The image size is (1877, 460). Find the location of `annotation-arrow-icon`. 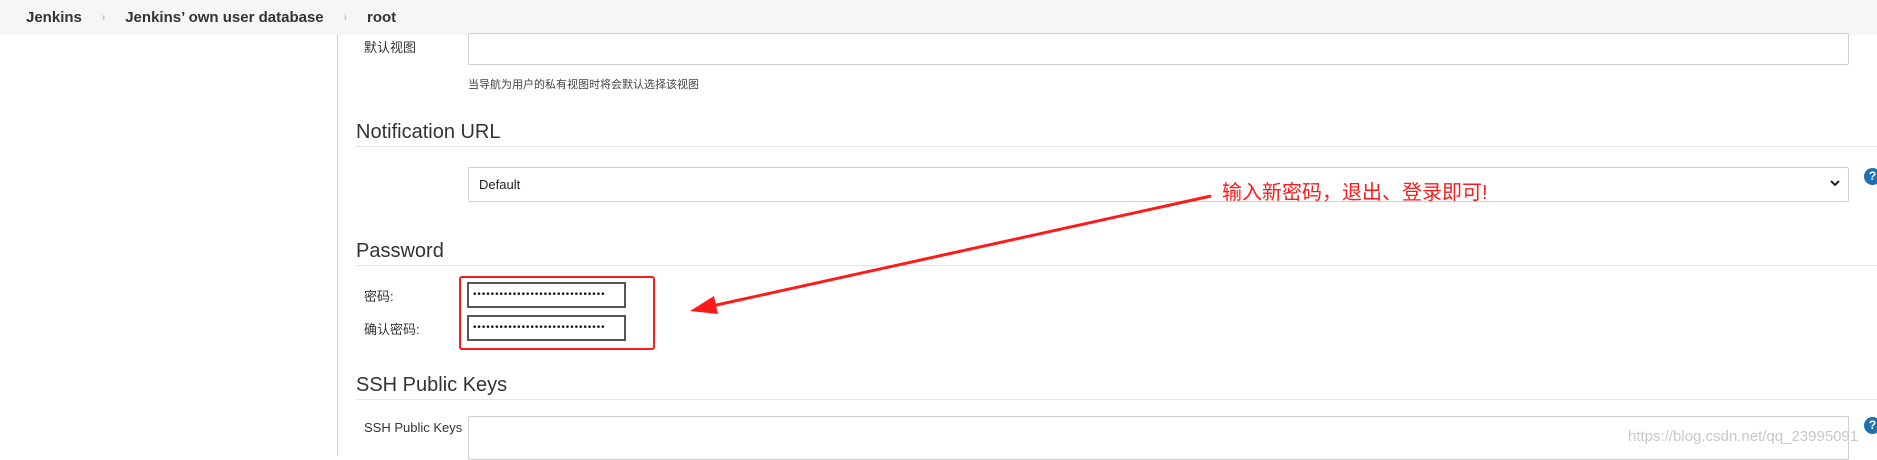

annotation-arrow-icon is located at coordinates (951, 254).